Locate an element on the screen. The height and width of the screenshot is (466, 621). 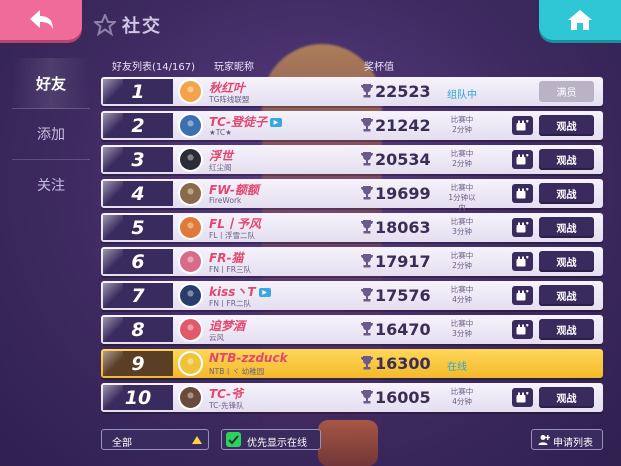
player-status: 比赛中 4分钟 is located at coordinates (462, 294).